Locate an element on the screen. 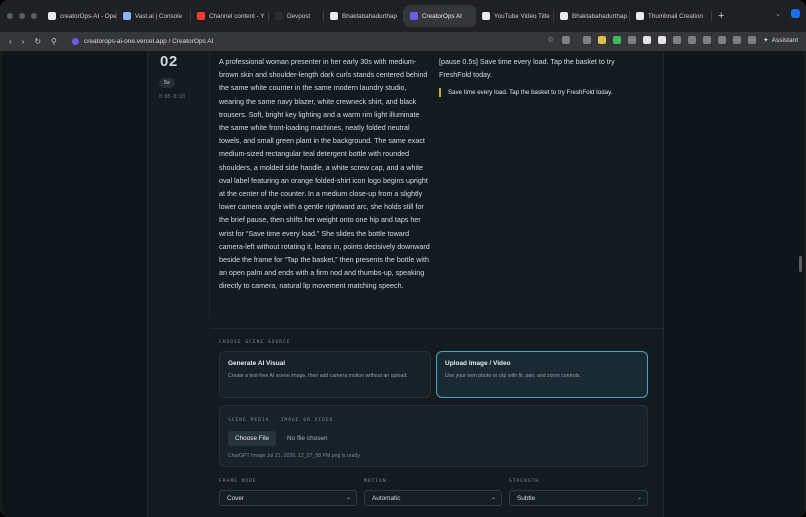 The width and height of the screenshot is (806, 517). file-status: No file chosen is located at coordinates (307, 438).